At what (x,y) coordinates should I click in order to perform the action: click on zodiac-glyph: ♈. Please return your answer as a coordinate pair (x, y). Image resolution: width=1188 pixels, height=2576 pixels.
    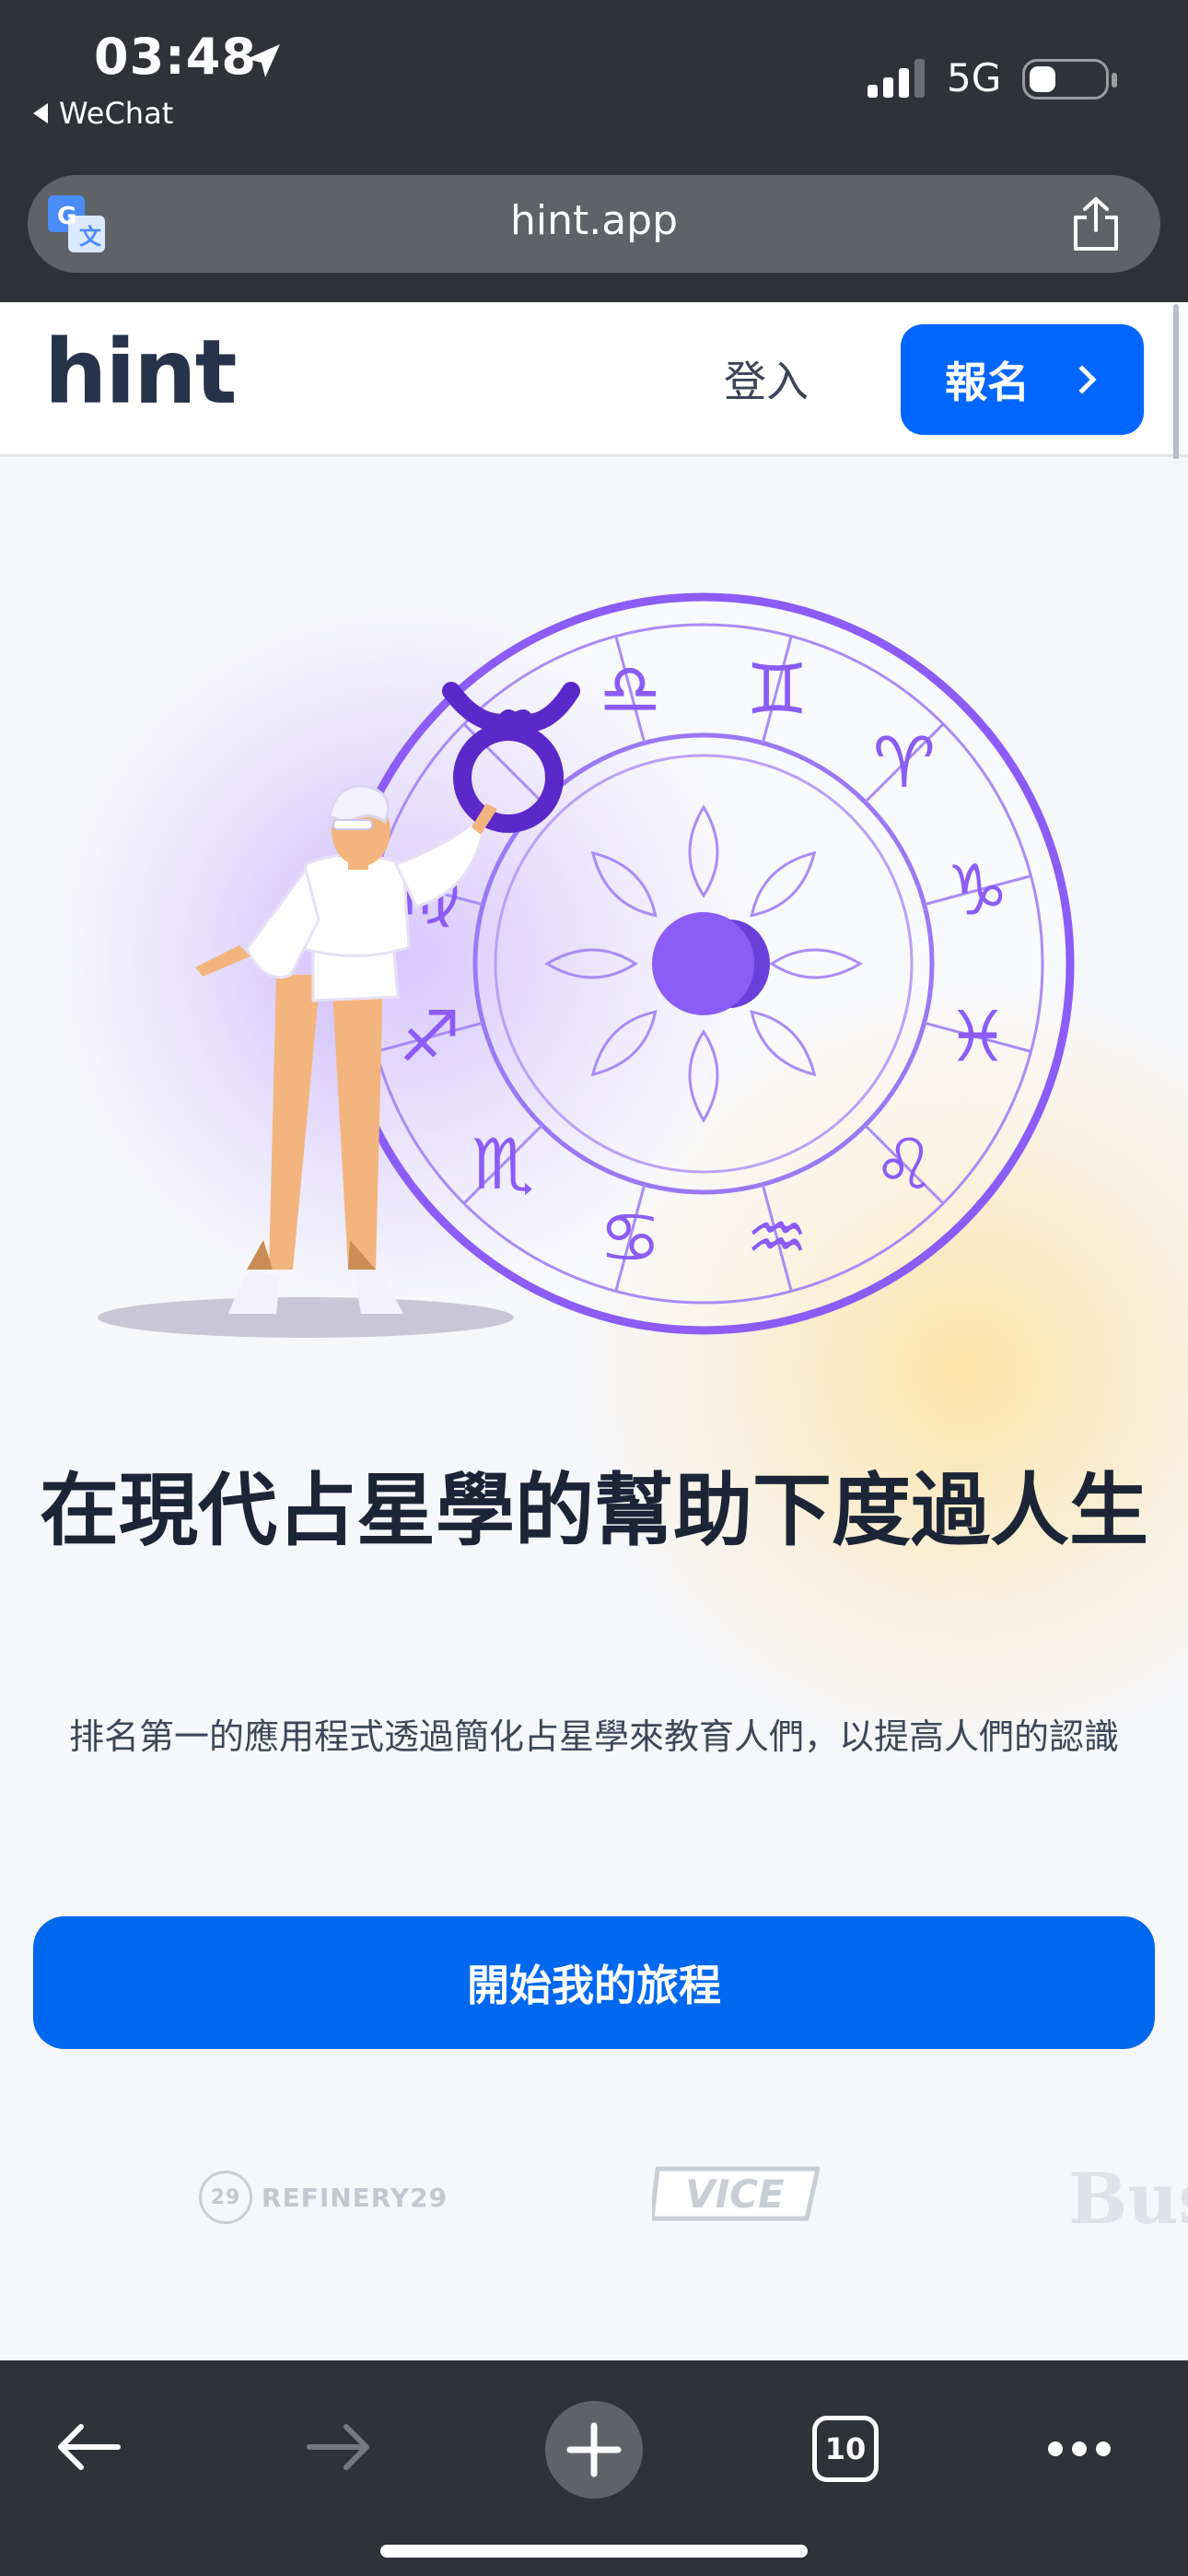
    Looking at the image, I should click on (904, 762).